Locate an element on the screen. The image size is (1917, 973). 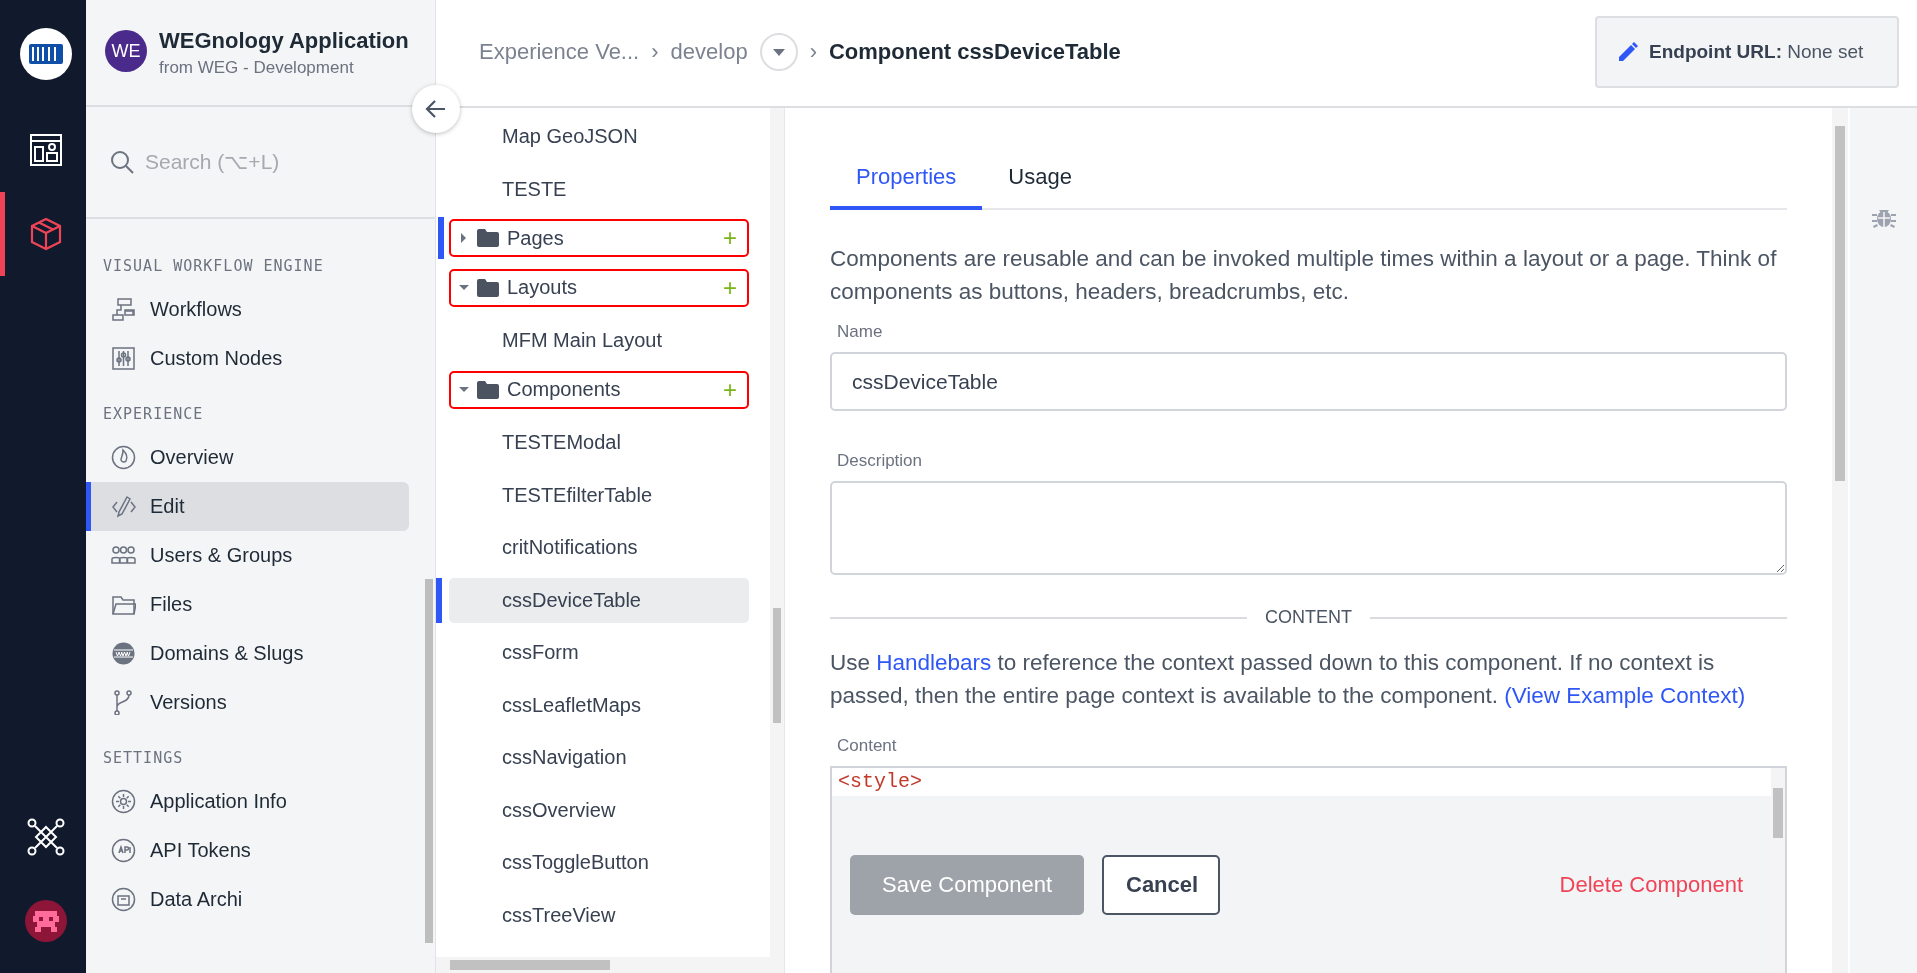
sidebar-item: Workflows is located at coordinates (247, 309).